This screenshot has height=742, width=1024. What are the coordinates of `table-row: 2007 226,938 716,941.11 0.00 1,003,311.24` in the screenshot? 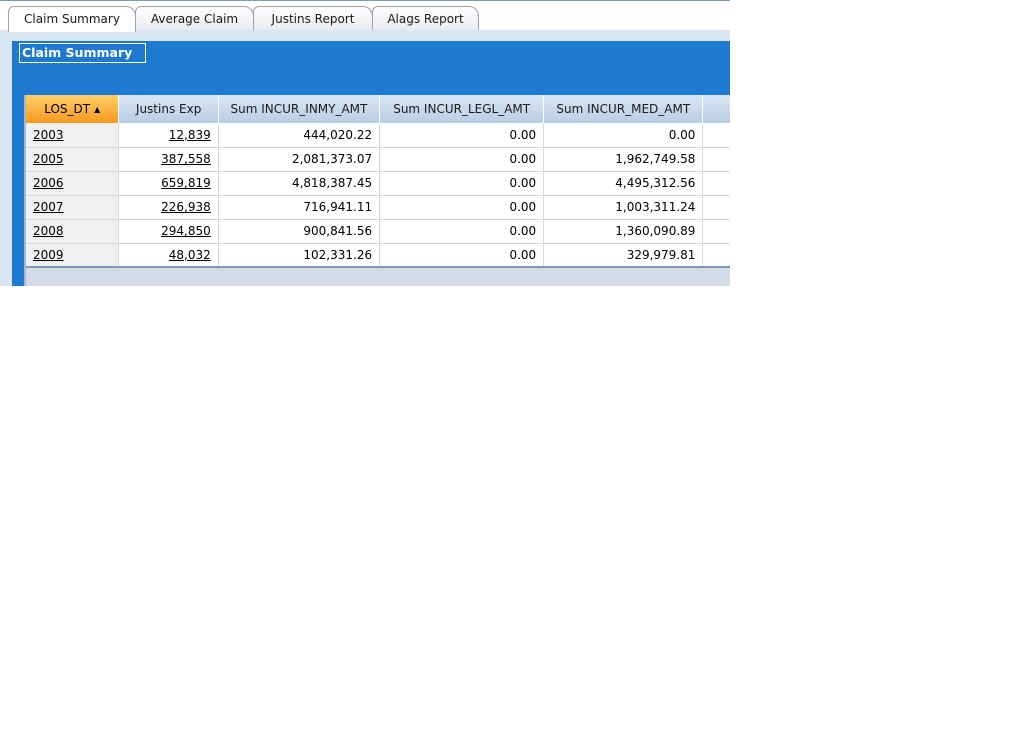 It's located at (378, 207).